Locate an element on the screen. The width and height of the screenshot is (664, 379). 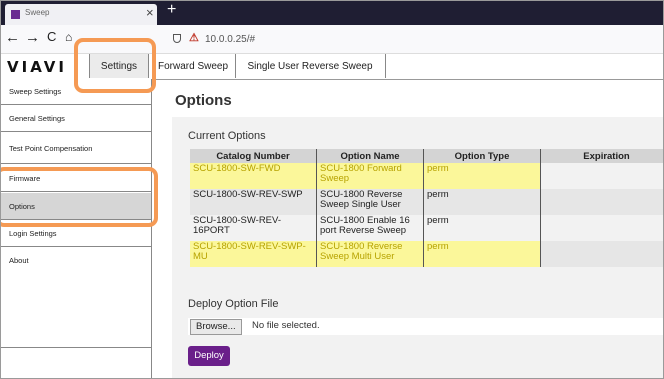
file-status-text: No file selected. is located at coordinates (286, 325).